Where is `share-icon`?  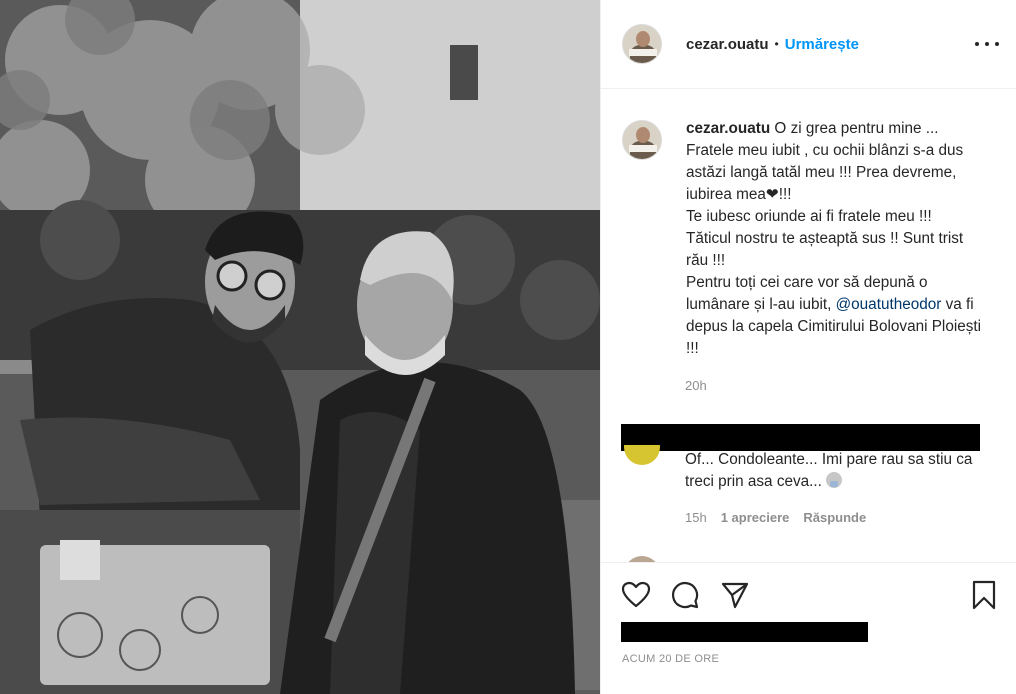
share-icon is located at coordinates (735, 595).